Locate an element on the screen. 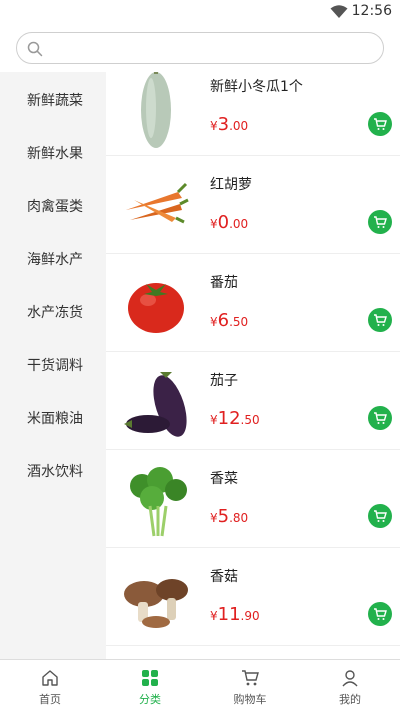  product-price: ¥12.50 is located at coordinates (235, 418).